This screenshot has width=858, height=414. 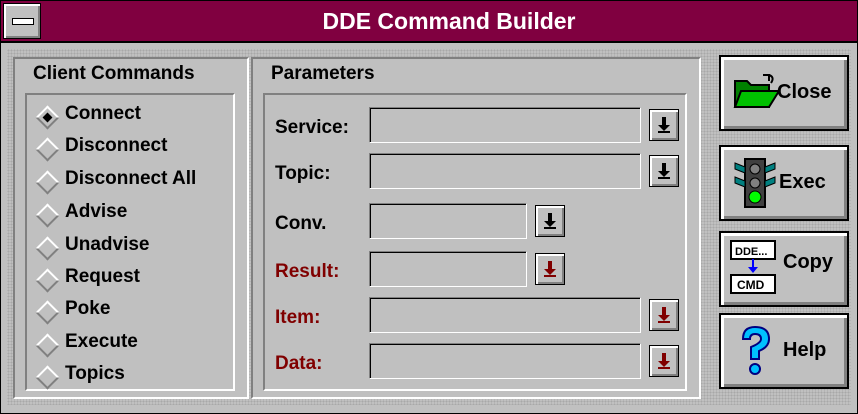 I want to click on conv-dropdown-button, so click(x=550, y=221).